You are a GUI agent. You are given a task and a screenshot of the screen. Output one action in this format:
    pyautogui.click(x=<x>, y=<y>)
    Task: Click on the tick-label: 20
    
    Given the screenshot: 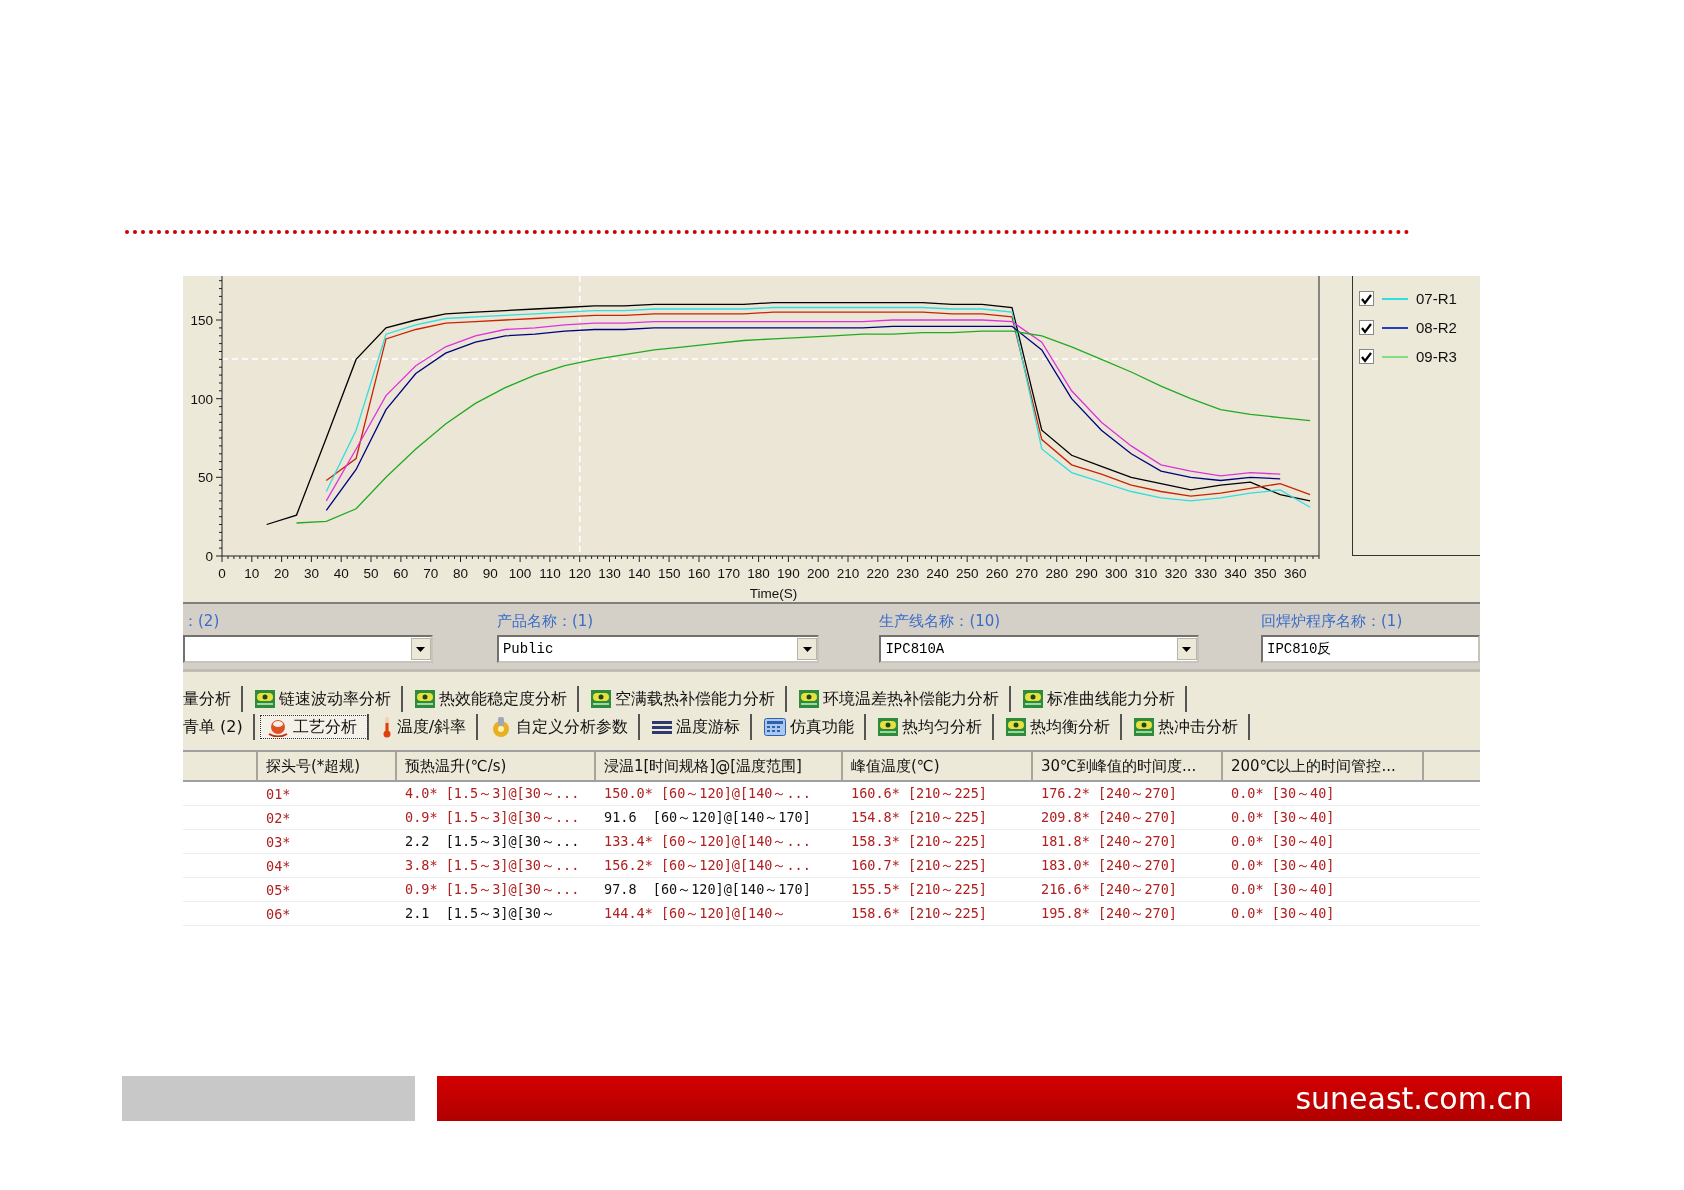 What is the action you would take?
    pyautogui.click(x=282, y=573)
    